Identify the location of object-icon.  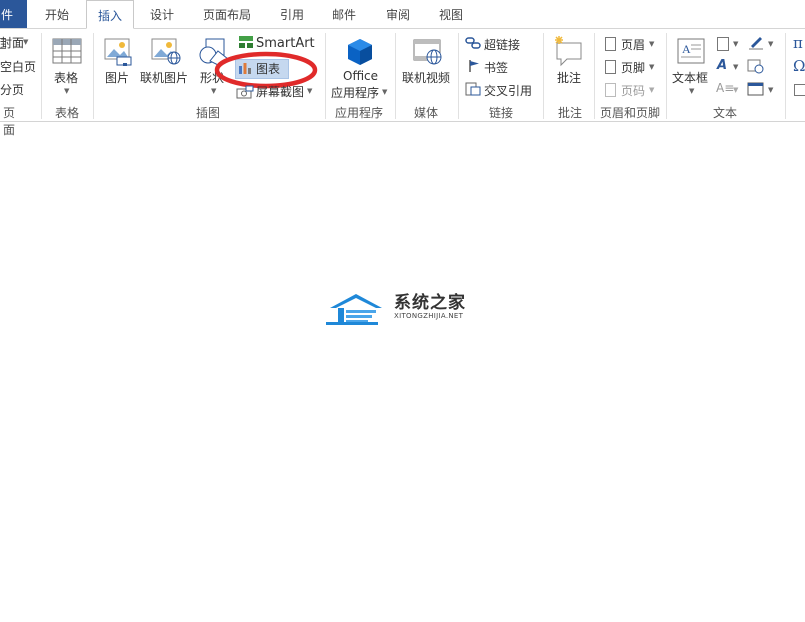
(756, 89).